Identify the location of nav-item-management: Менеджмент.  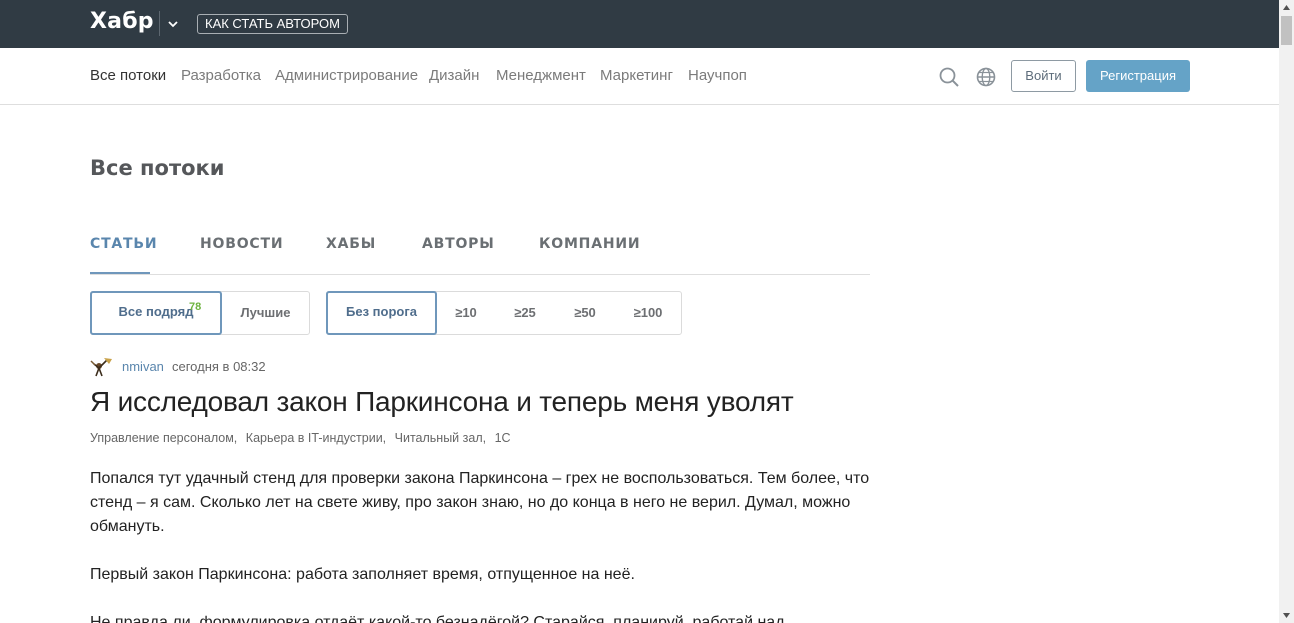
(541, 75).